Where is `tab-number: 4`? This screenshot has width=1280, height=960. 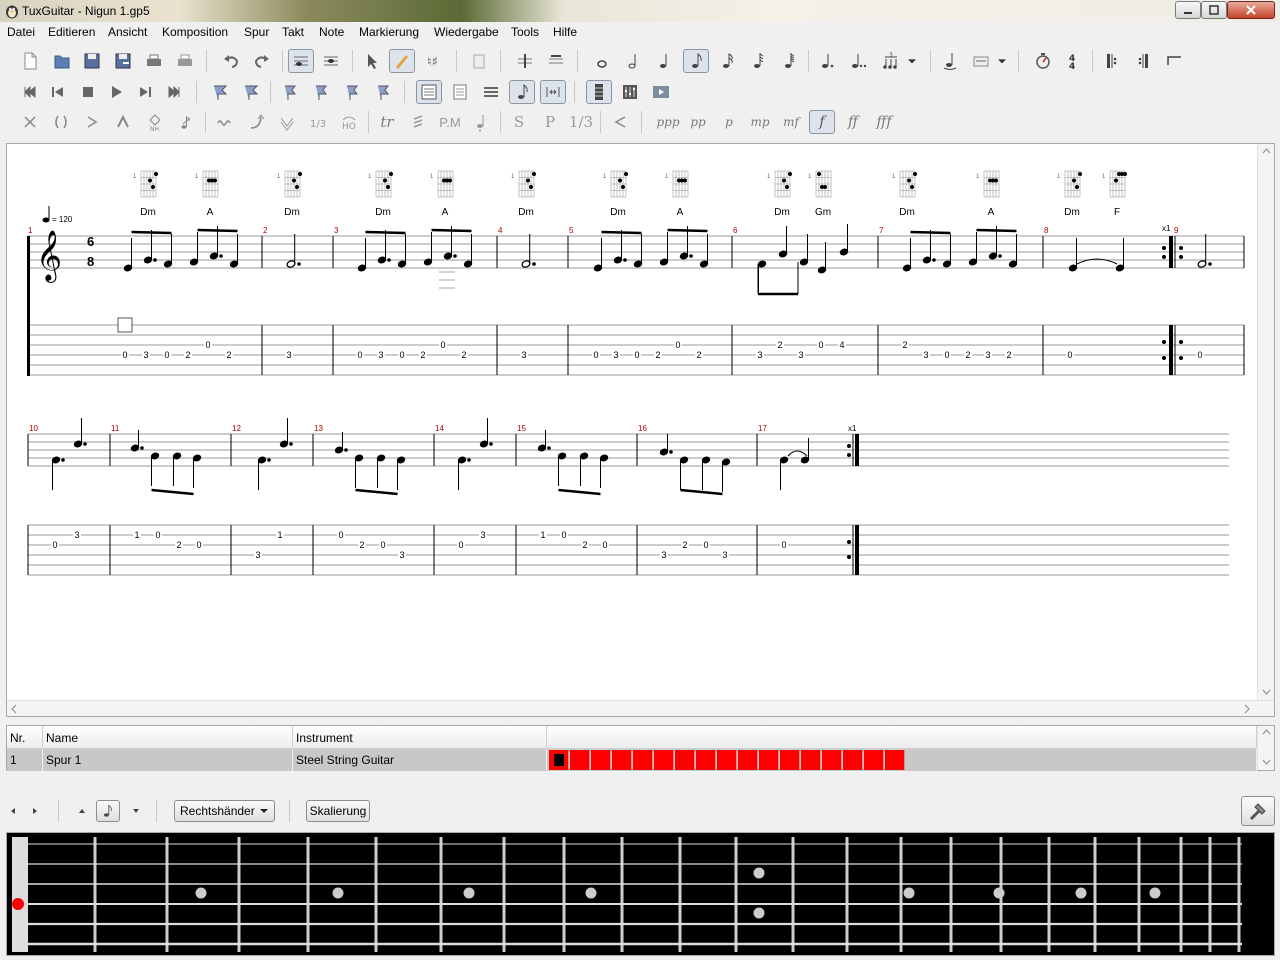 tab-number: 4 is located at coordinates (841, 345).